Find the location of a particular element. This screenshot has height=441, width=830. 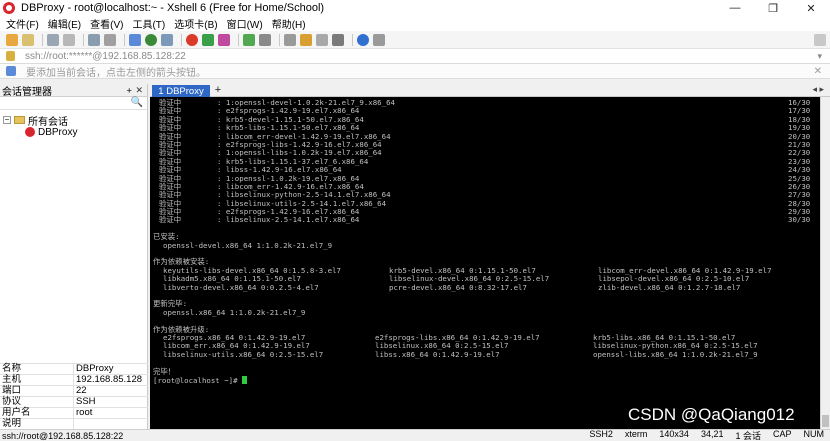

pin-icon: ᚐ is located at coordinates (129, 90).